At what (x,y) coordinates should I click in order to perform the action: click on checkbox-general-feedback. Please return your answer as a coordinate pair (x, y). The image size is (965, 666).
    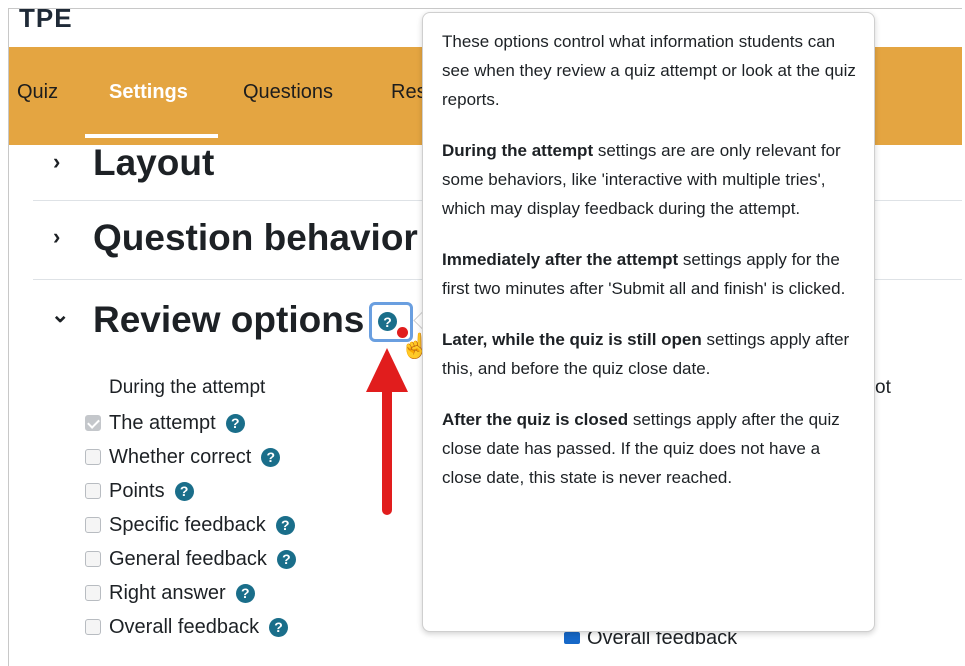
    Looking at the image, I should click on (93, 559).